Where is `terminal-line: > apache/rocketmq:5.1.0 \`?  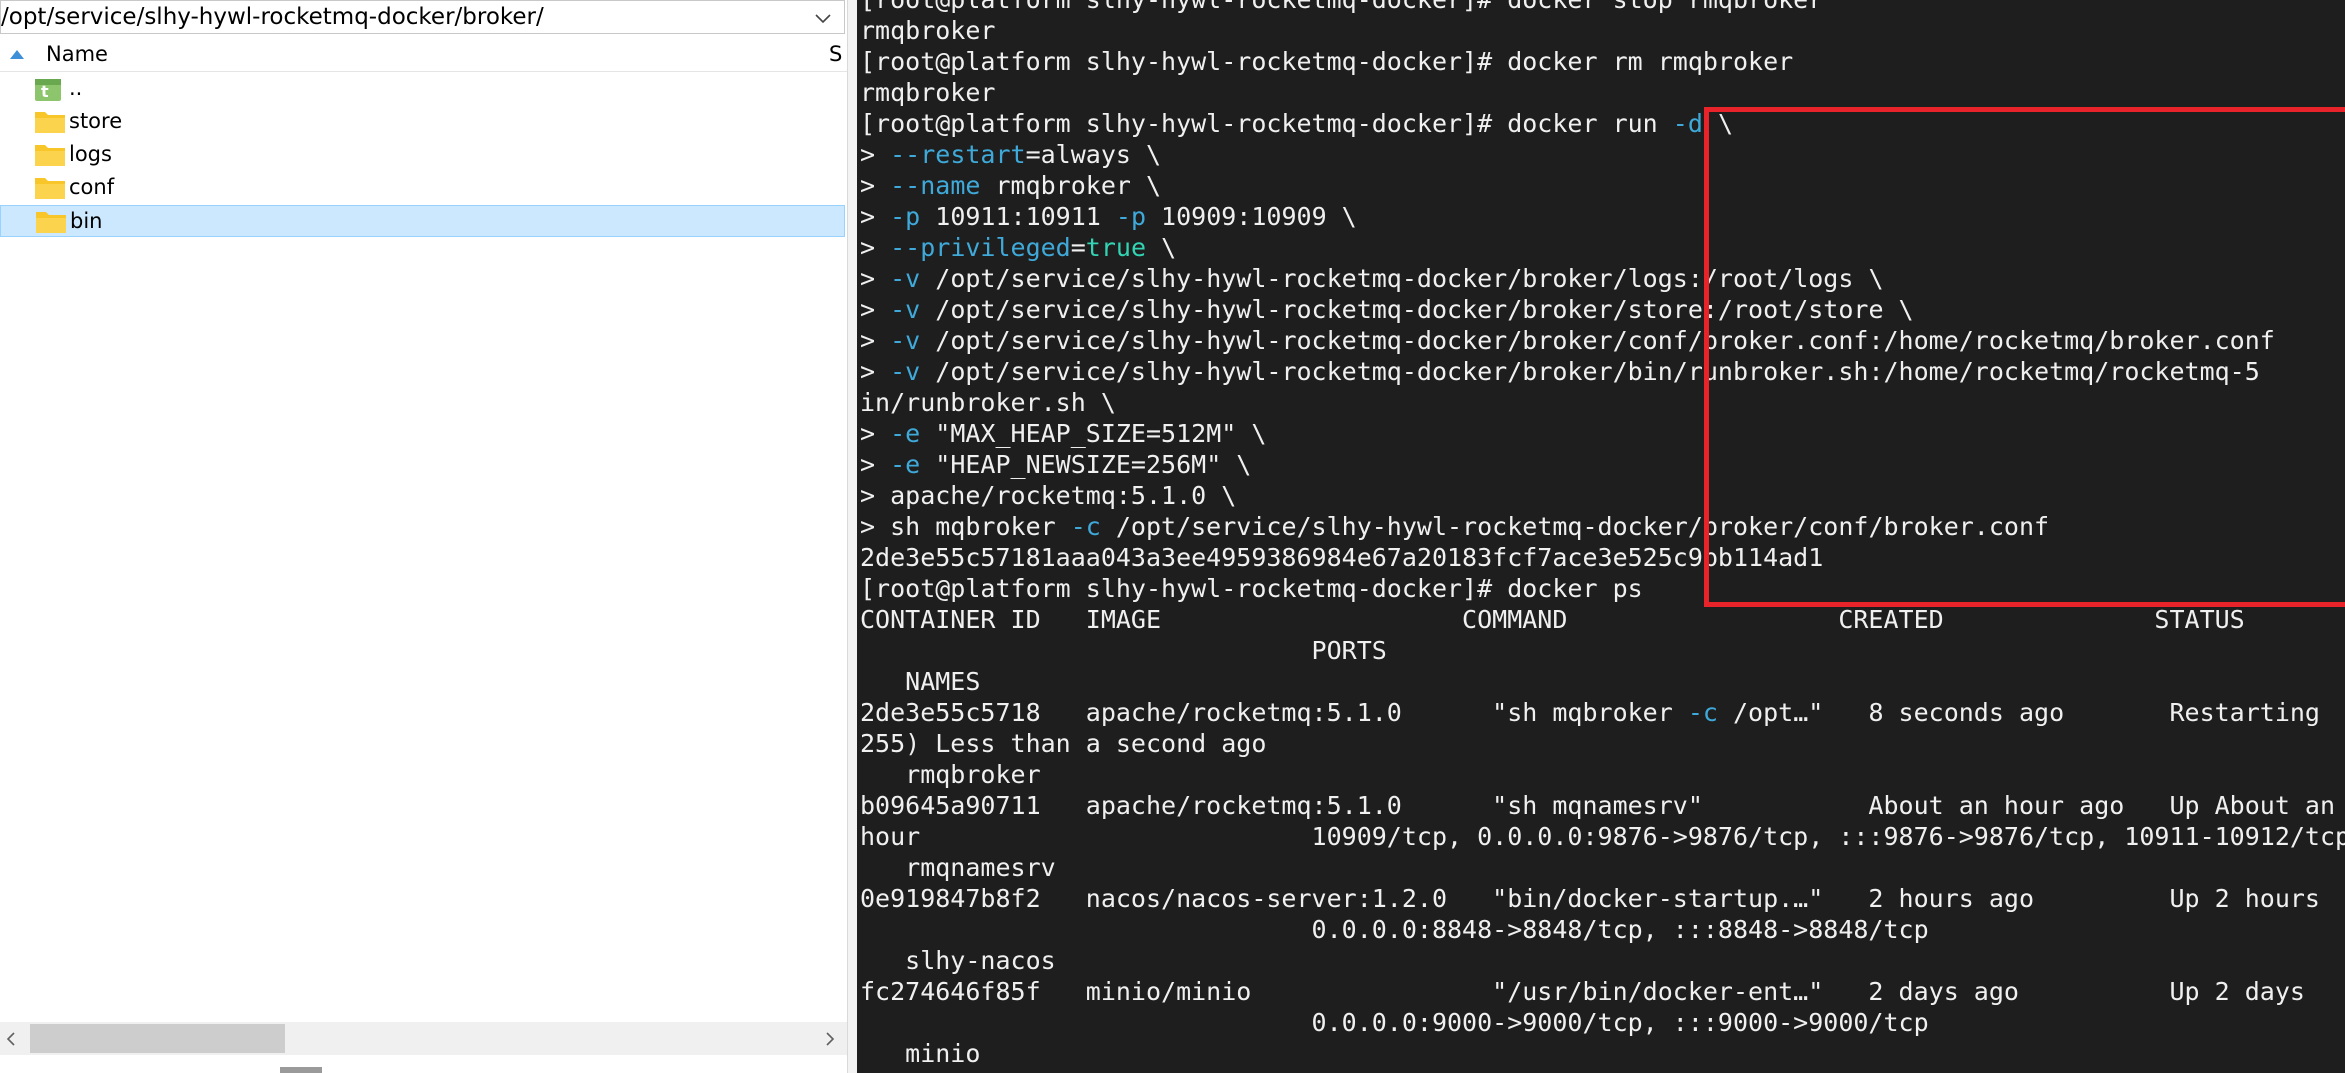 terminal-line: > apache/rocketmq:5.1.0 \ is located at coordinates (1602, 495).